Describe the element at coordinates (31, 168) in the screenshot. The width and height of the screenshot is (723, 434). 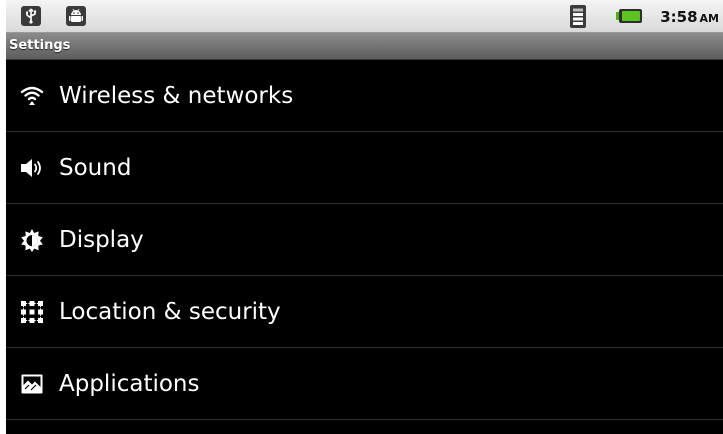
I see `speaker-icon` at that location.